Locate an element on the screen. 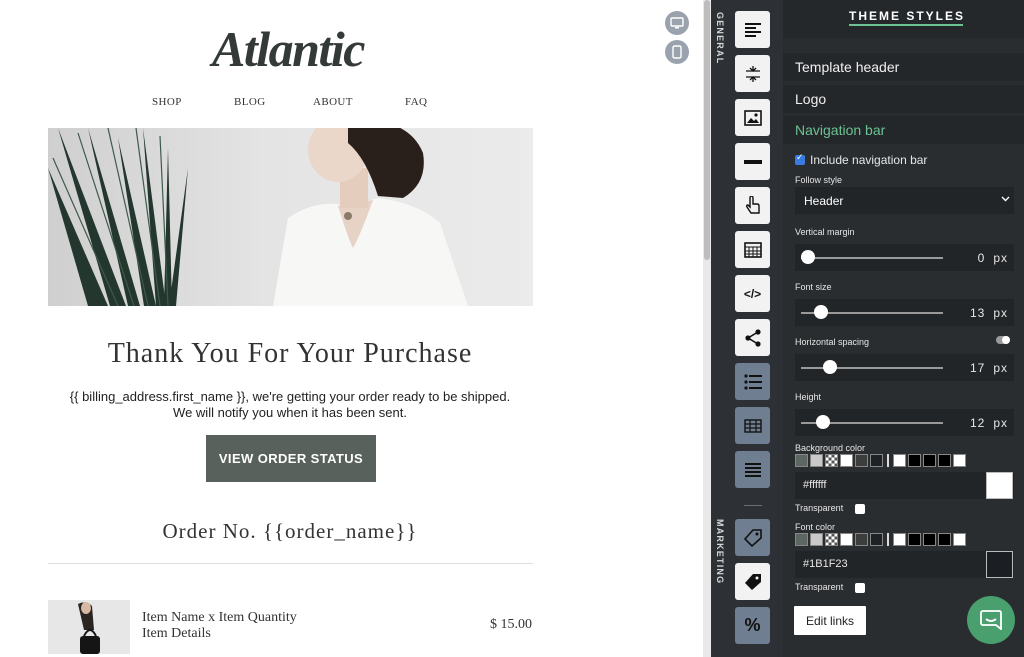  font-size-readout: 13 px is located at coordinates (989, 313).